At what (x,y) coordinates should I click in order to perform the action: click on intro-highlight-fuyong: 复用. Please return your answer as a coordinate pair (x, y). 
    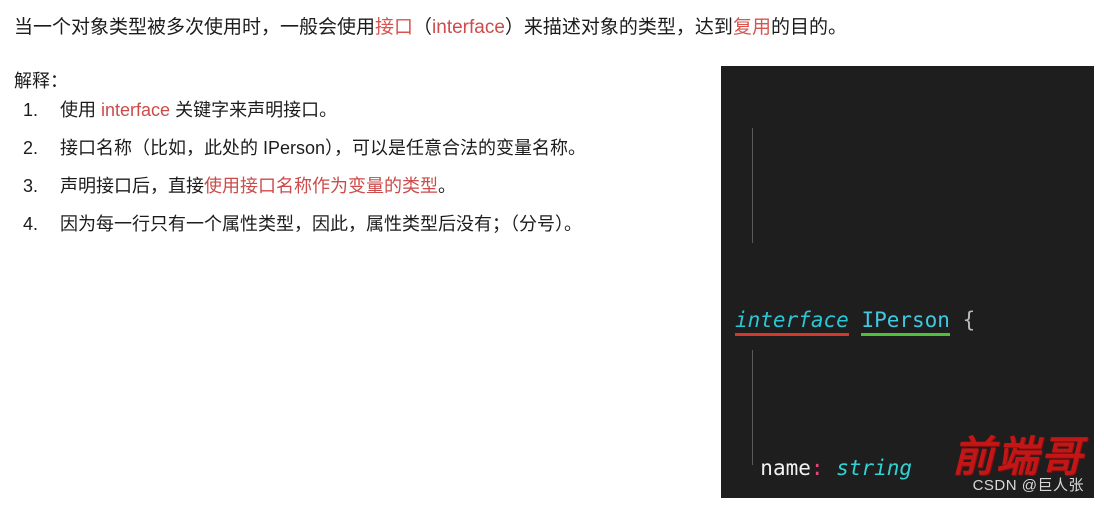
    Looking at the image, I should click on (751, 27).